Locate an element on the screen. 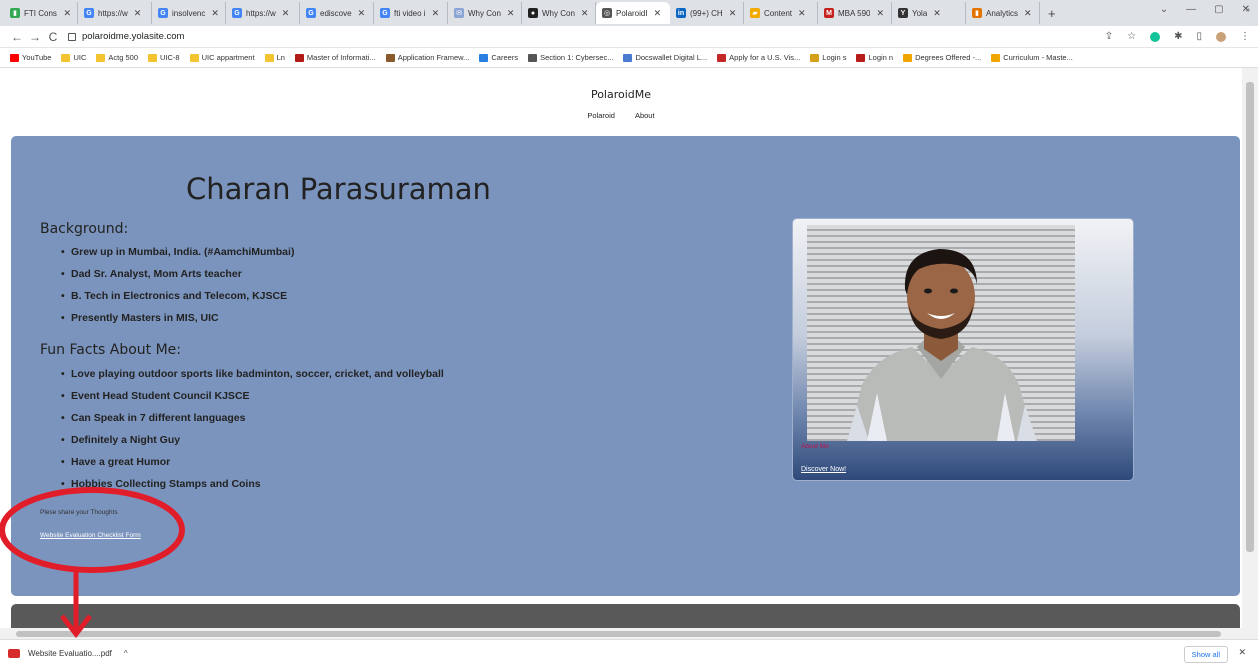  discover-now-link: Discover Now! is located at coordinates (823, 469).